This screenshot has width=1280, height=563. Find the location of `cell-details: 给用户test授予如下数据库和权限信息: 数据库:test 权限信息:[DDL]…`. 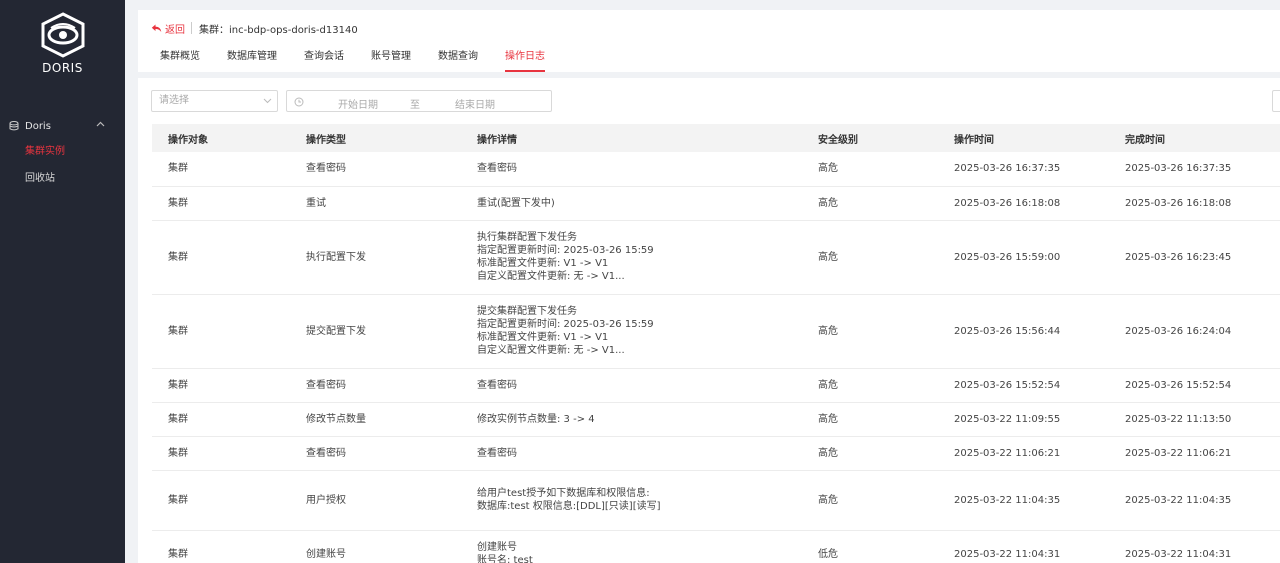

cell-details: 给用户test授予如下数据库和权限信息: 数据库:test 权限信息:[DDL]… is located at coordinates (631, 500).